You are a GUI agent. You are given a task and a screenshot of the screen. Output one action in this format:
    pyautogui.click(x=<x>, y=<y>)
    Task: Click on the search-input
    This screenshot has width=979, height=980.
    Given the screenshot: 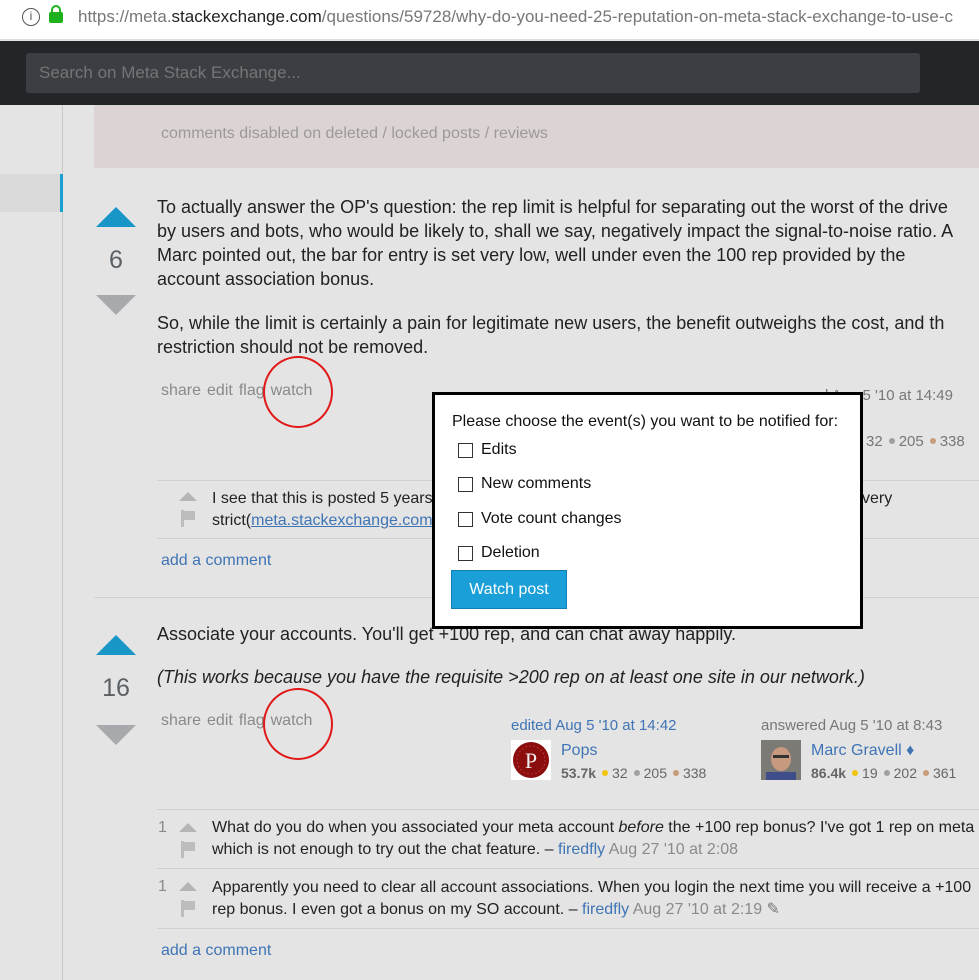 What is the action you would take?
    pyautogui.click(x=473, y=73)
    